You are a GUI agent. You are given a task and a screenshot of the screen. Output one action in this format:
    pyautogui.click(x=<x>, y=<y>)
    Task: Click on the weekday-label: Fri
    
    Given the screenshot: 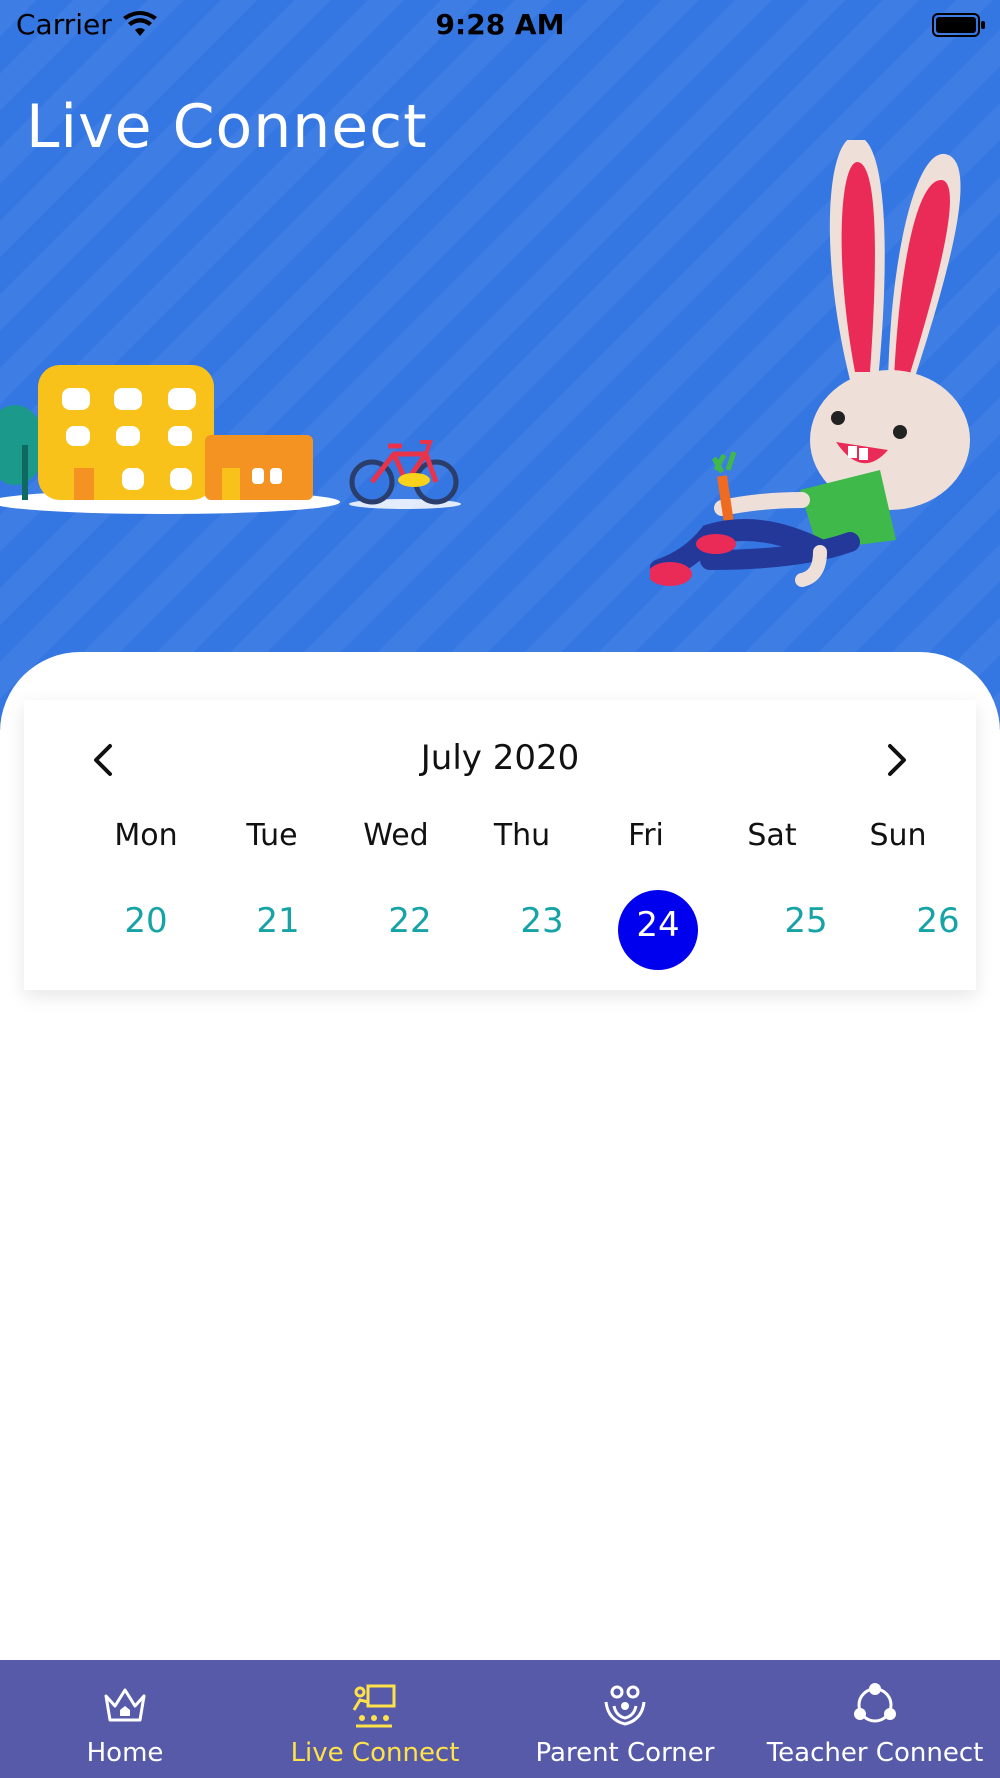 What is the action you would take?
    pyautogui.click(x=646, y=835)
    